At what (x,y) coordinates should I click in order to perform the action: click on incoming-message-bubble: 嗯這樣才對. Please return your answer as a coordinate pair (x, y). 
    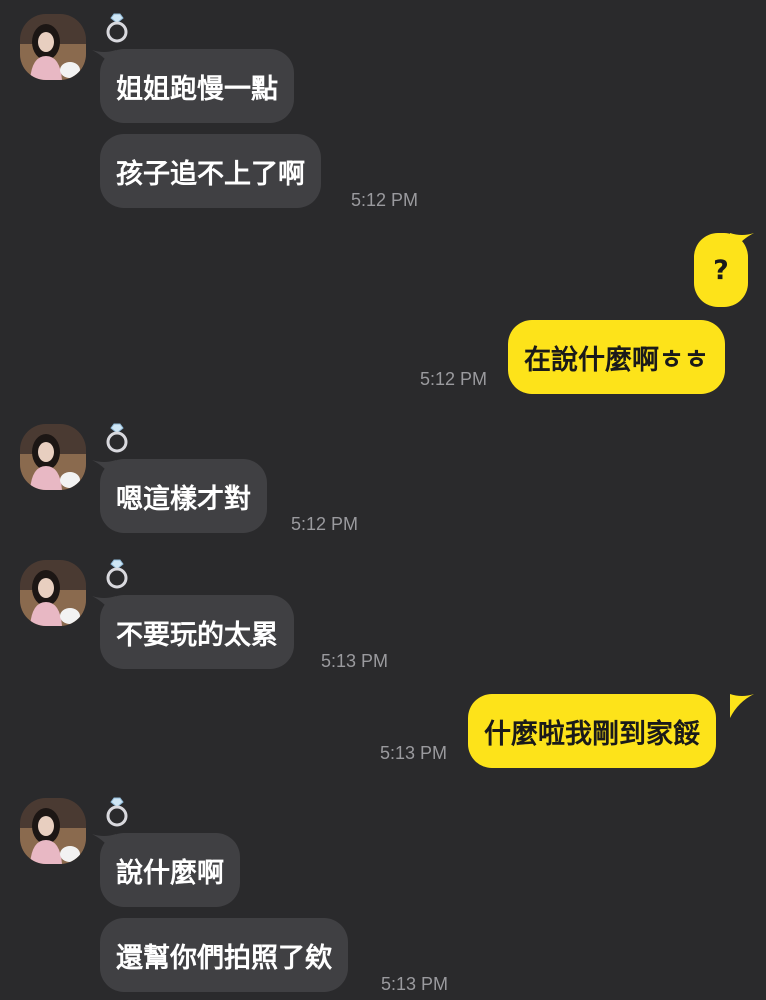
    Looking at the image, I should click on (183, 496).